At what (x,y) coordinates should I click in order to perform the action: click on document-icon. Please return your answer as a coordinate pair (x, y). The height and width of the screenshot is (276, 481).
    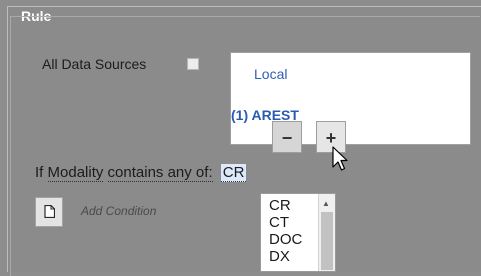
    Looking at the image, I should click on (49, 211).